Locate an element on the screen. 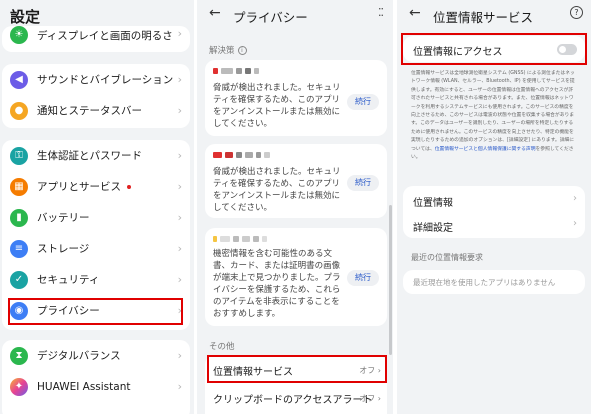  settings-item-notifications: ● 通知とステータスバー › is located at coordinates (96, 110).